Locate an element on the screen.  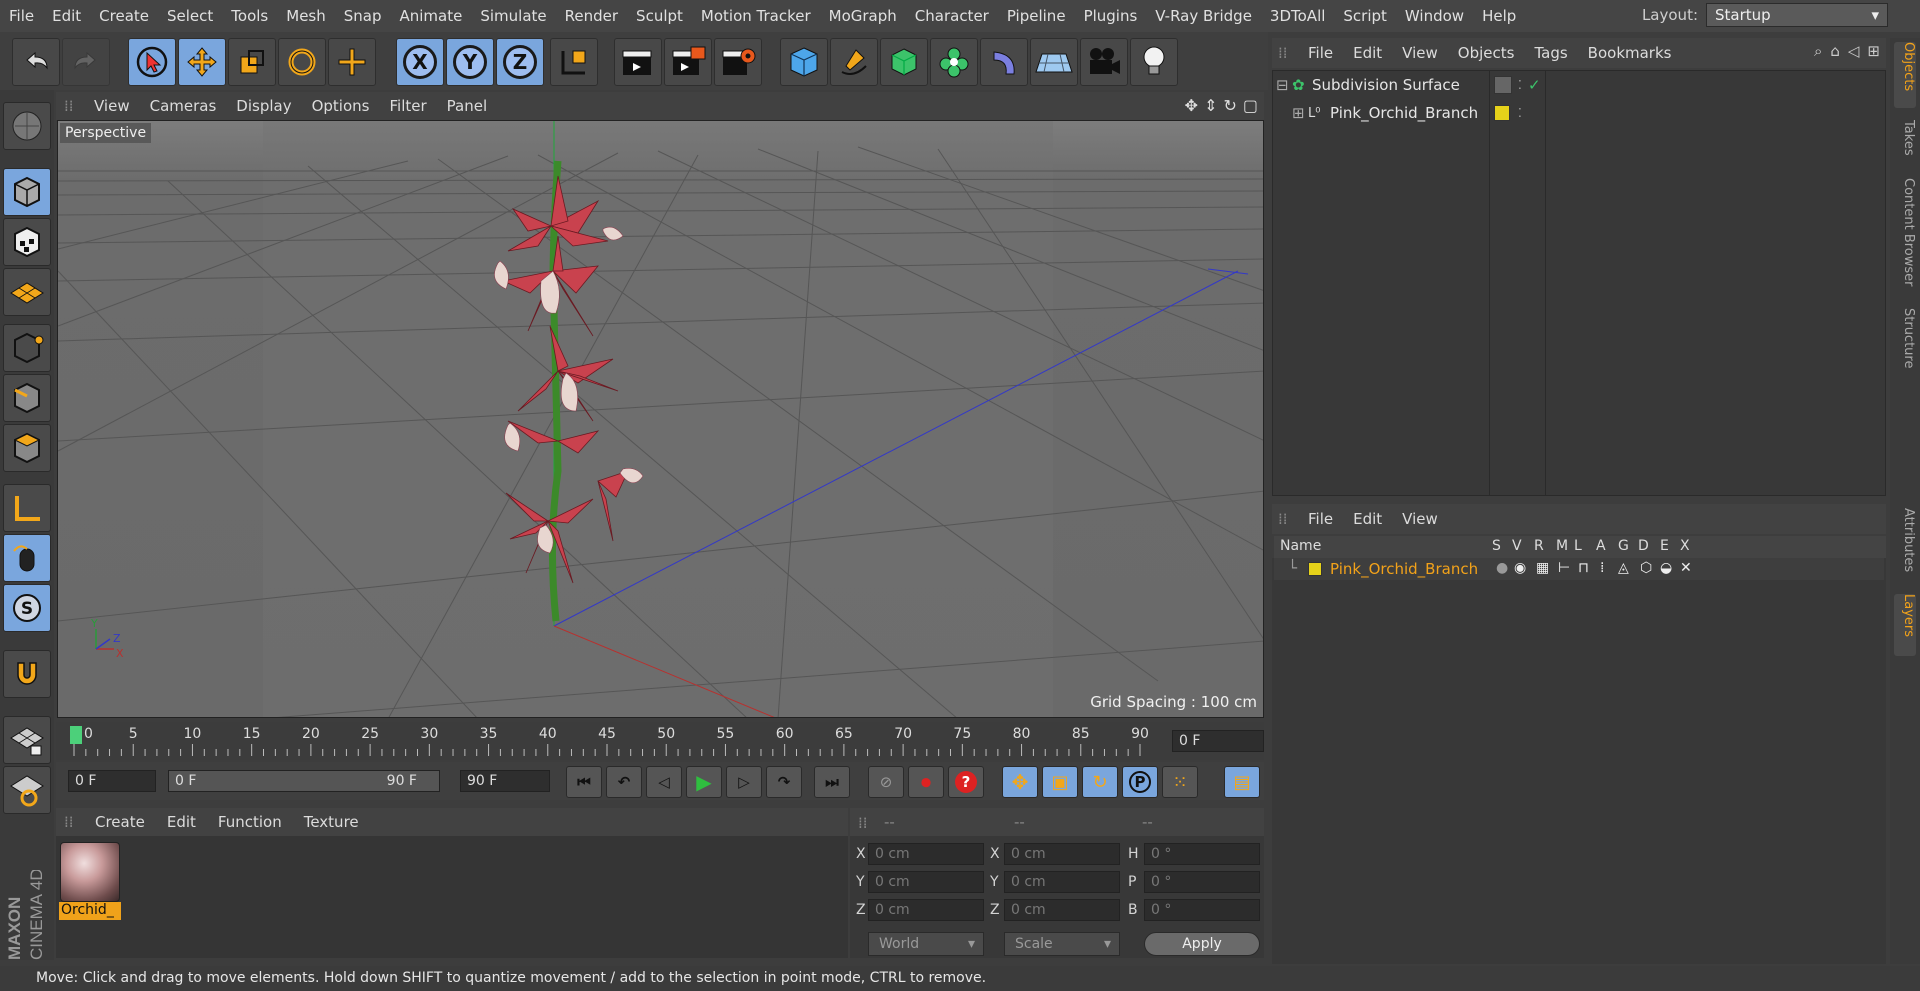
tab-structure: Structure is located at coordinates (1905, 348).